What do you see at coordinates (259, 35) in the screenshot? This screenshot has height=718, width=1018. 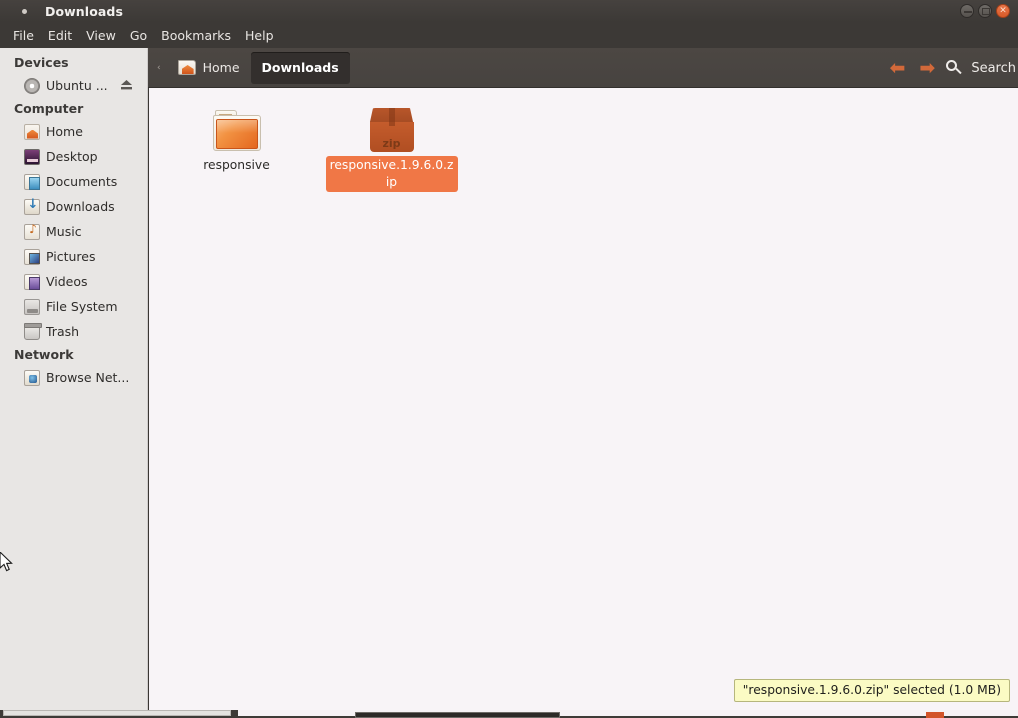 I see `menu-help: Help` at bounding box center [259, 35].